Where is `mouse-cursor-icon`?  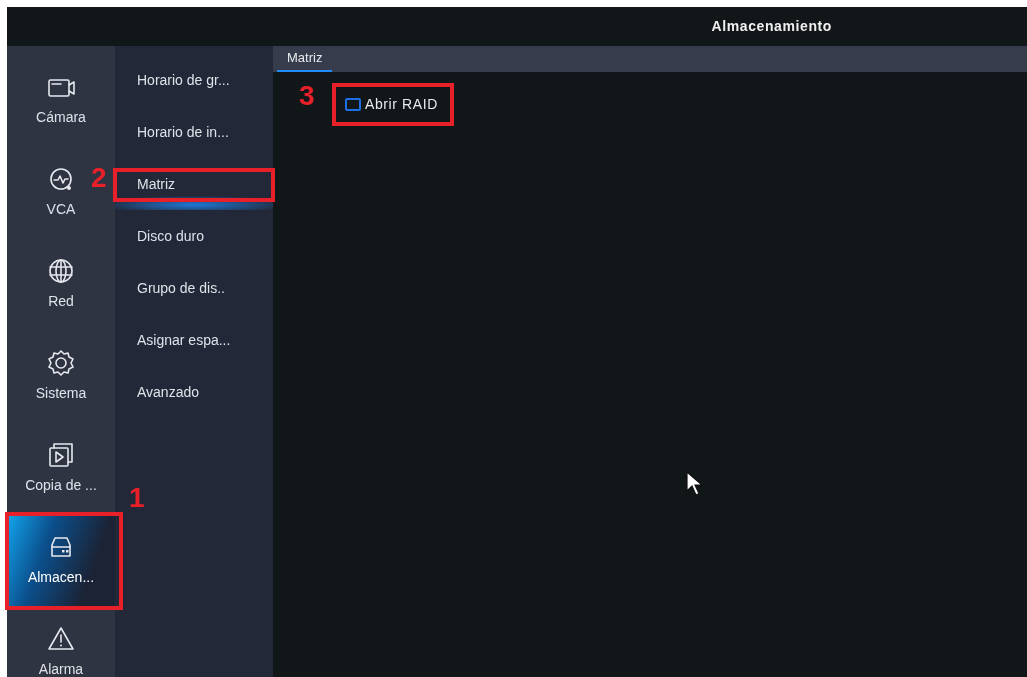
mouse-cursor-icon is located at coordinates (695, 484).